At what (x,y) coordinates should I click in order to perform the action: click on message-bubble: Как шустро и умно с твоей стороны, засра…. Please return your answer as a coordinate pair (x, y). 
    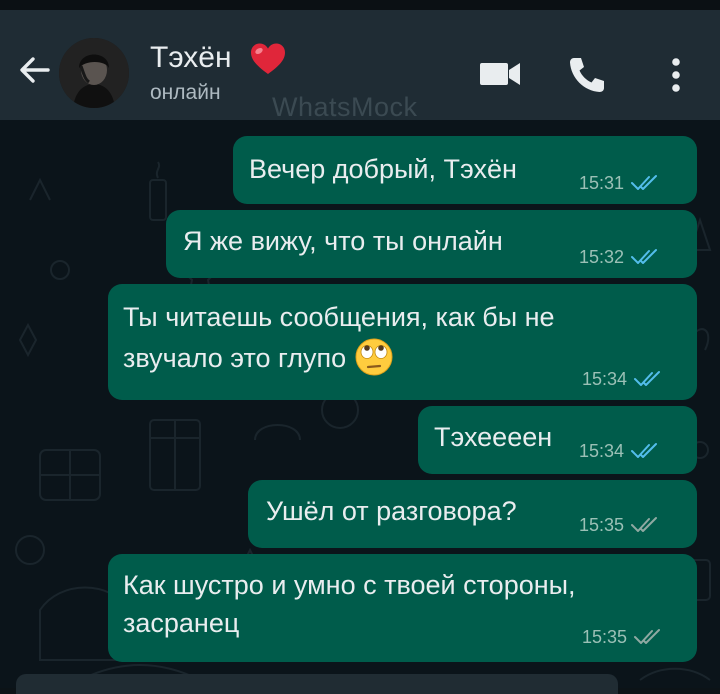
    Looking at the image, I should click on (402, 608).